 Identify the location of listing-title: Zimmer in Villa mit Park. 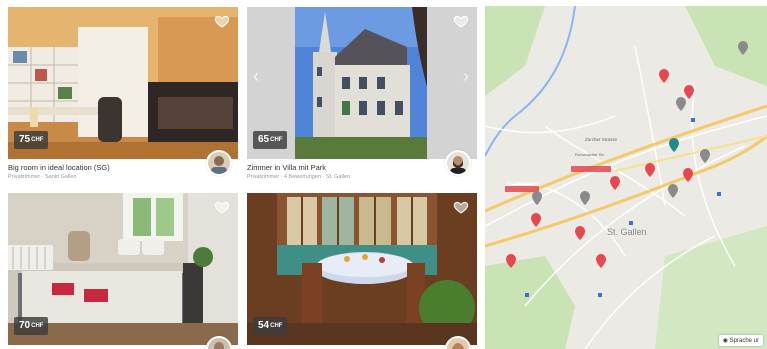
(344, 168).